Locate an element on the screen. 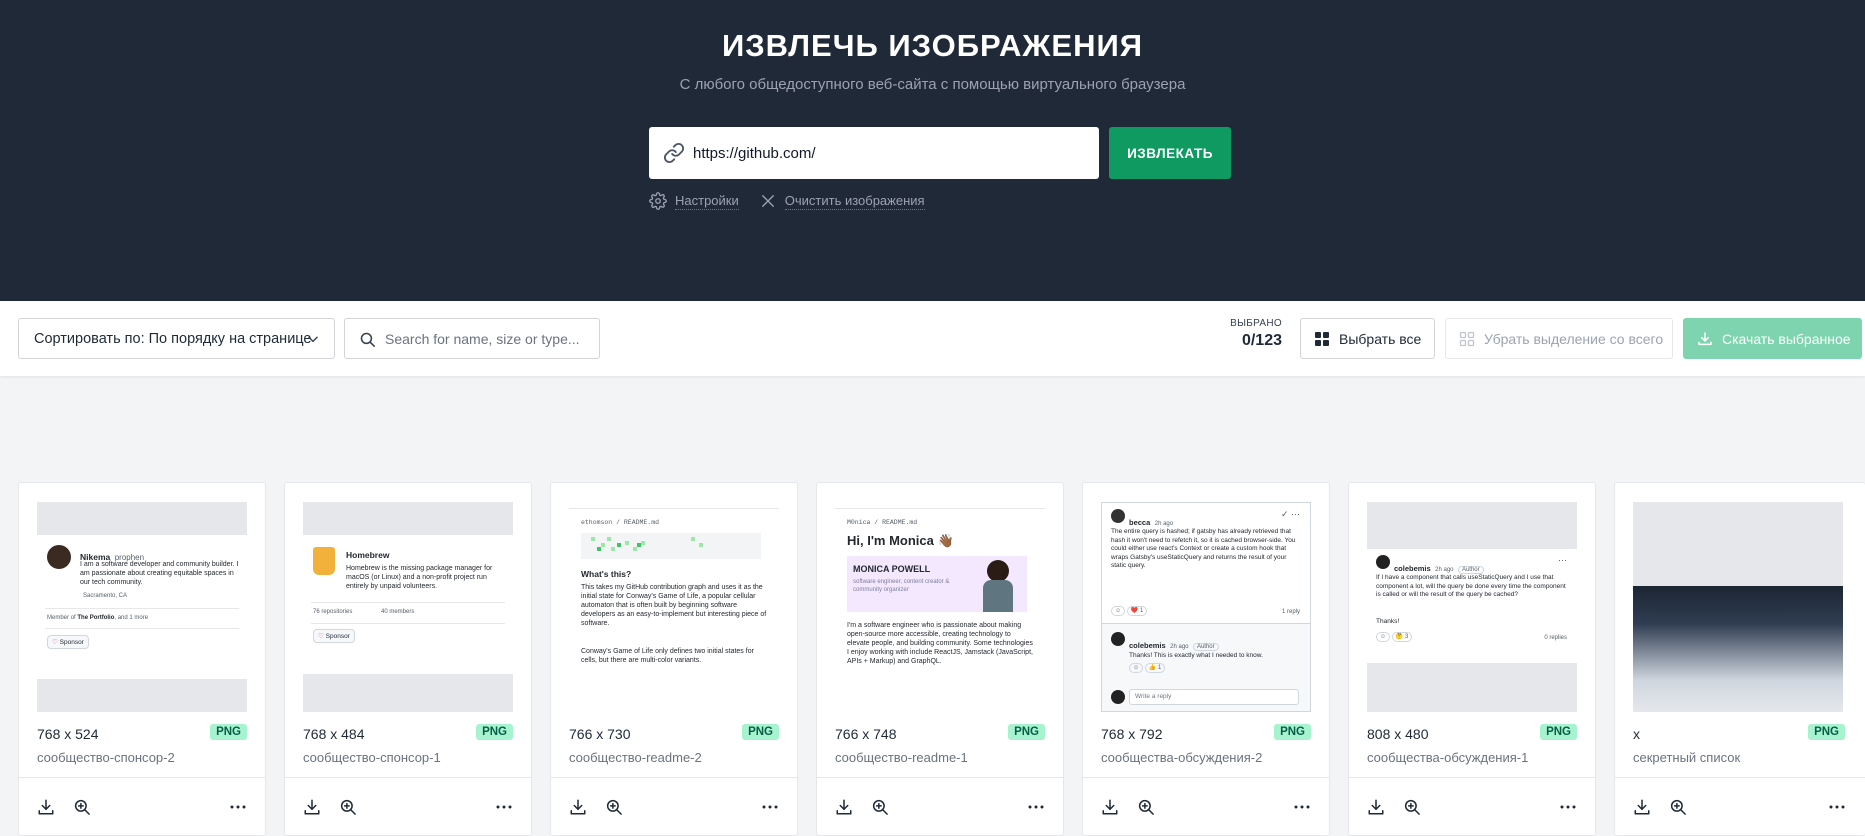  clear-images-link: Очистить изображения is located at coordinates (842, 201).